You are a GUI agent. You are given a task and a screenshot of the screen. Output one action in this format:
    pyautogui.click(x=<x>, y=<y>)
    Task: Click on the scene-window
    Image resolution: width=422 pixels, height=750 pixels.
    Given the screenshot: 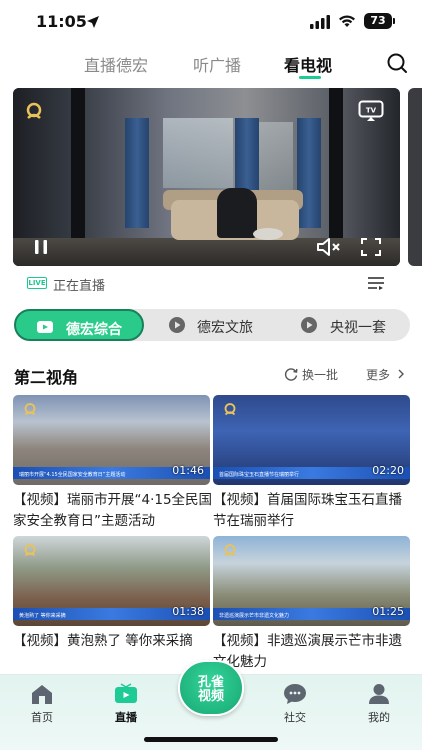 What is the action you would take?
    pyautogui.click(x=198, y=153)
    